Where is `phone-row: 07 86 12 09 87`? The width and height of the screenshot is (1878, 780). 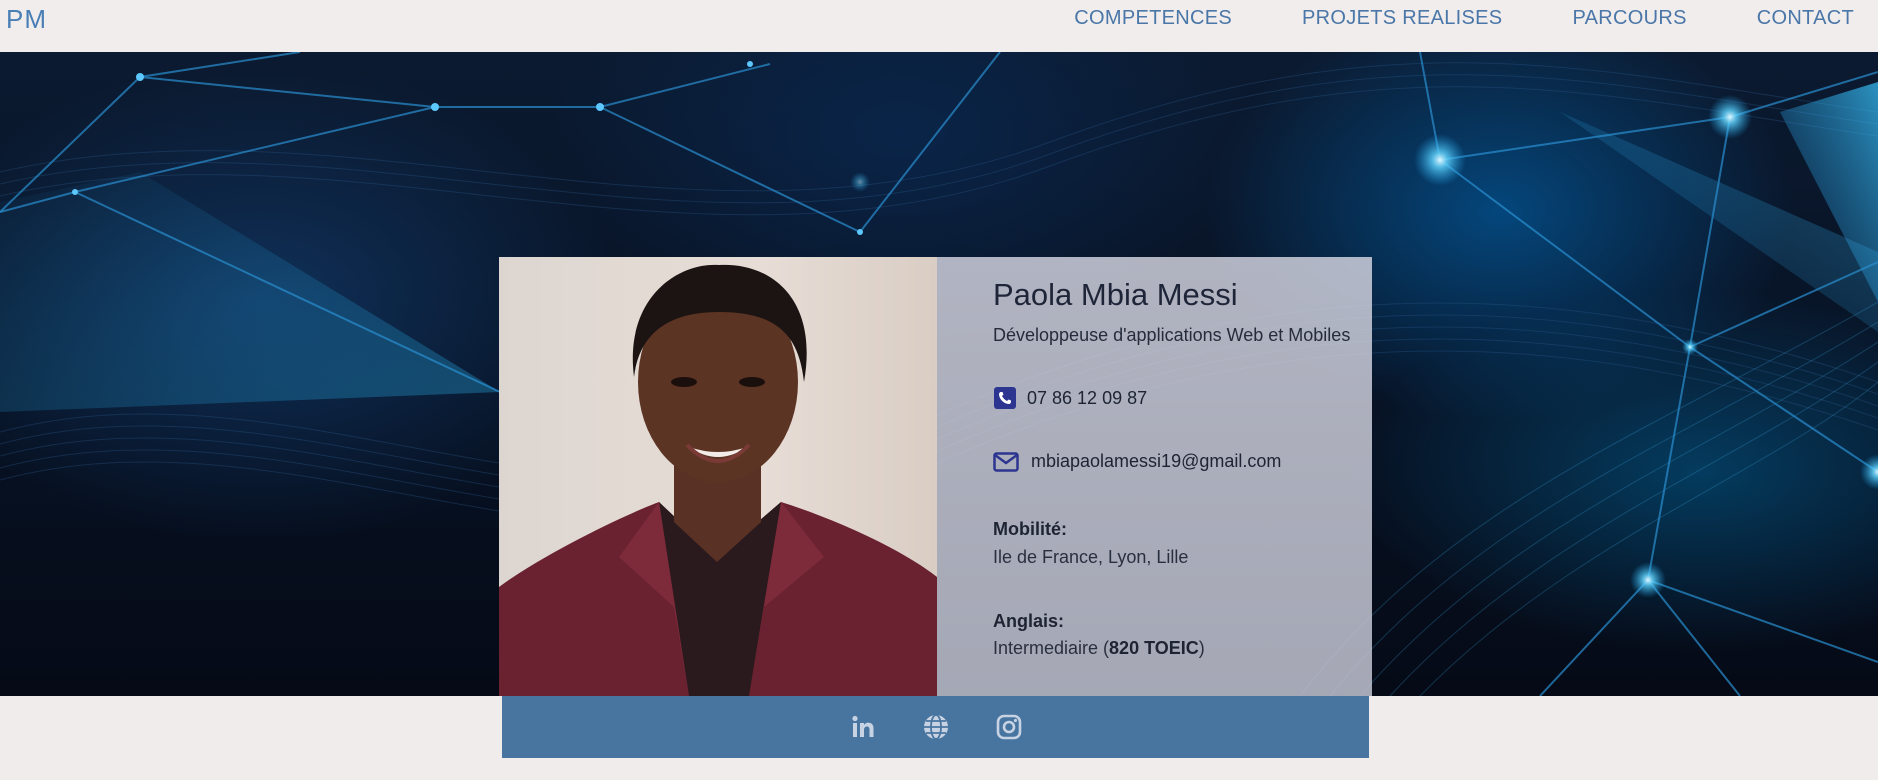
phone-row: 07 86 12 09 87 is located at coordinates (1070, 398).